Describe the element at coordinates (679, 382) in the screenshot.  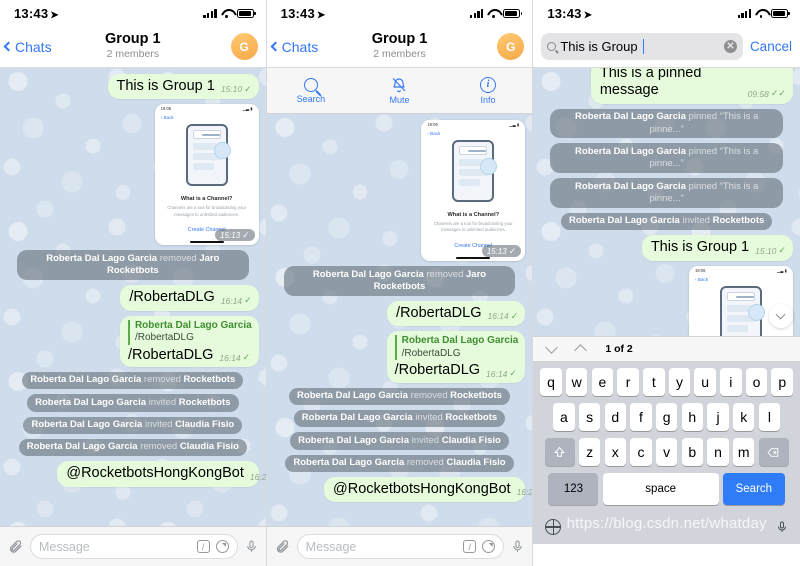
I see `key-y: y` at that location.